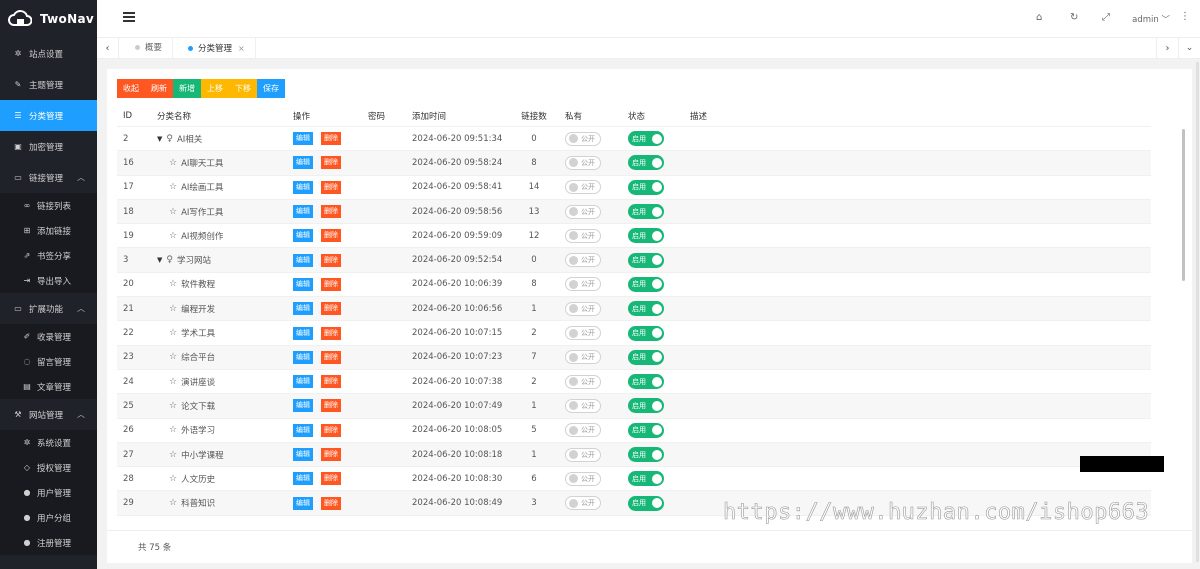  Describe the element at coordinates (48, 414) in the screenshot. I see `sidebar-item-13: ⚒ 网站管理 ︿` at that location.